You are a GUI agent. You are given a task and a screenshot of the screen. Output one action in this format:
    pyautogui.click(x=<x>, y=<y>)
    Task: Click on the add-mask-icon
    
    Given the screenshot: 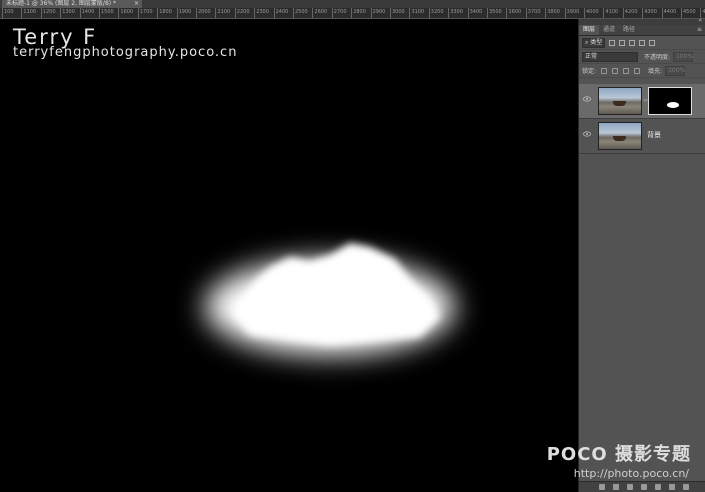 What is the action you would take?
    pyautogui.click(x=630, y=487)
    